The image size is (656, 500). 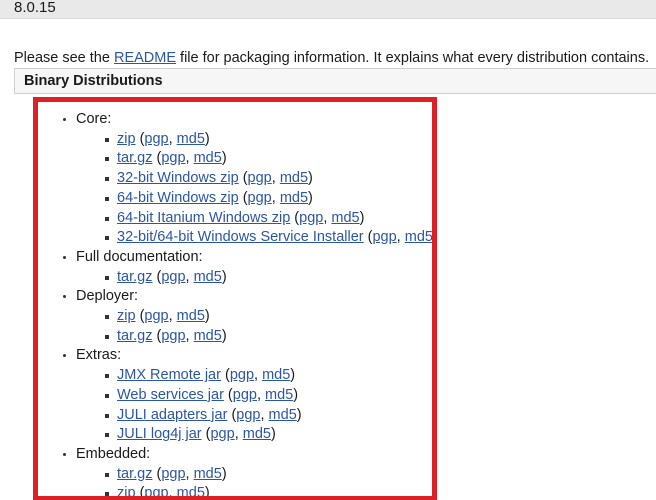 What do you see at coordinates (169, 375) in the screenshot?
I see `download-link: JMX Remote jar` at bounding box center [169, 375].